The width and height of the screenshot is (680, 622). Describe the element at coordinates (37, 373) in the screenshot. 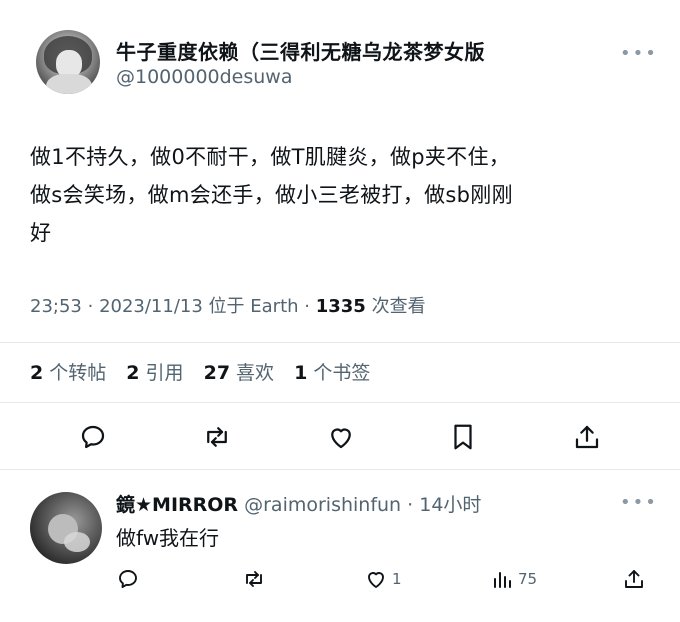

I see `reposts-count: 2` at that location.